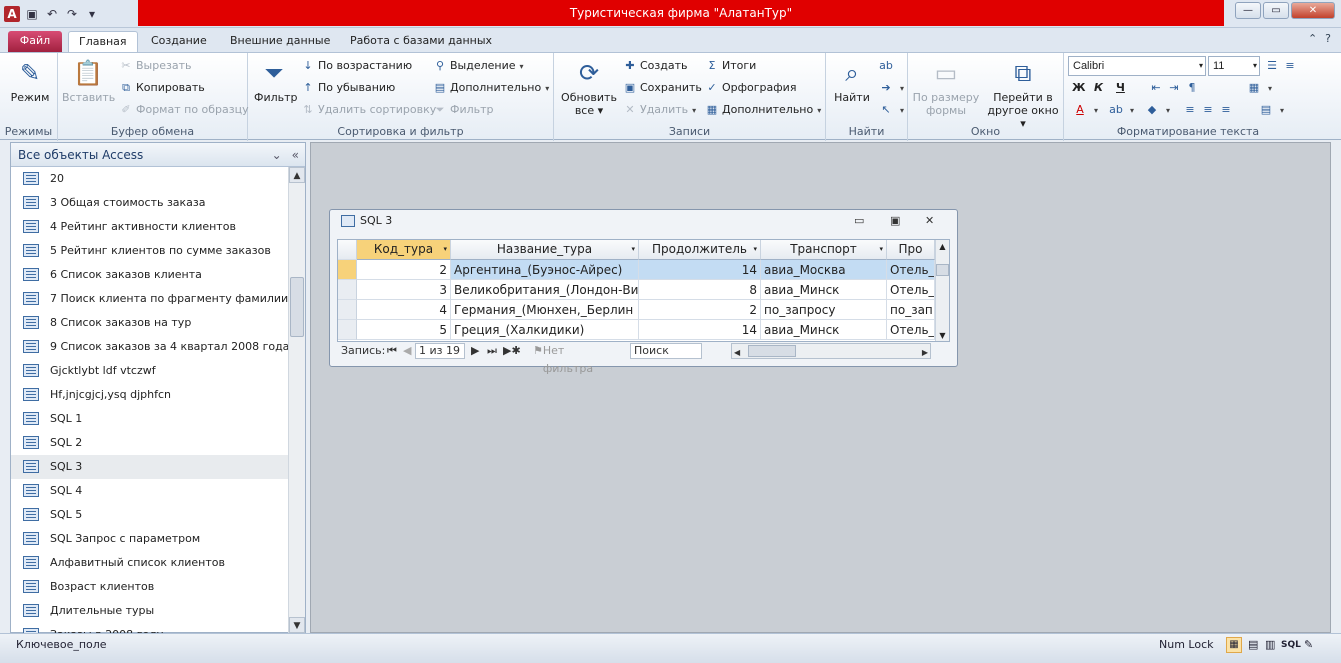 Image resolution: width=1341 pixels, height=663 pixels. I want to click on nav-item: Заказы в 2008 году, so click(149, 628).